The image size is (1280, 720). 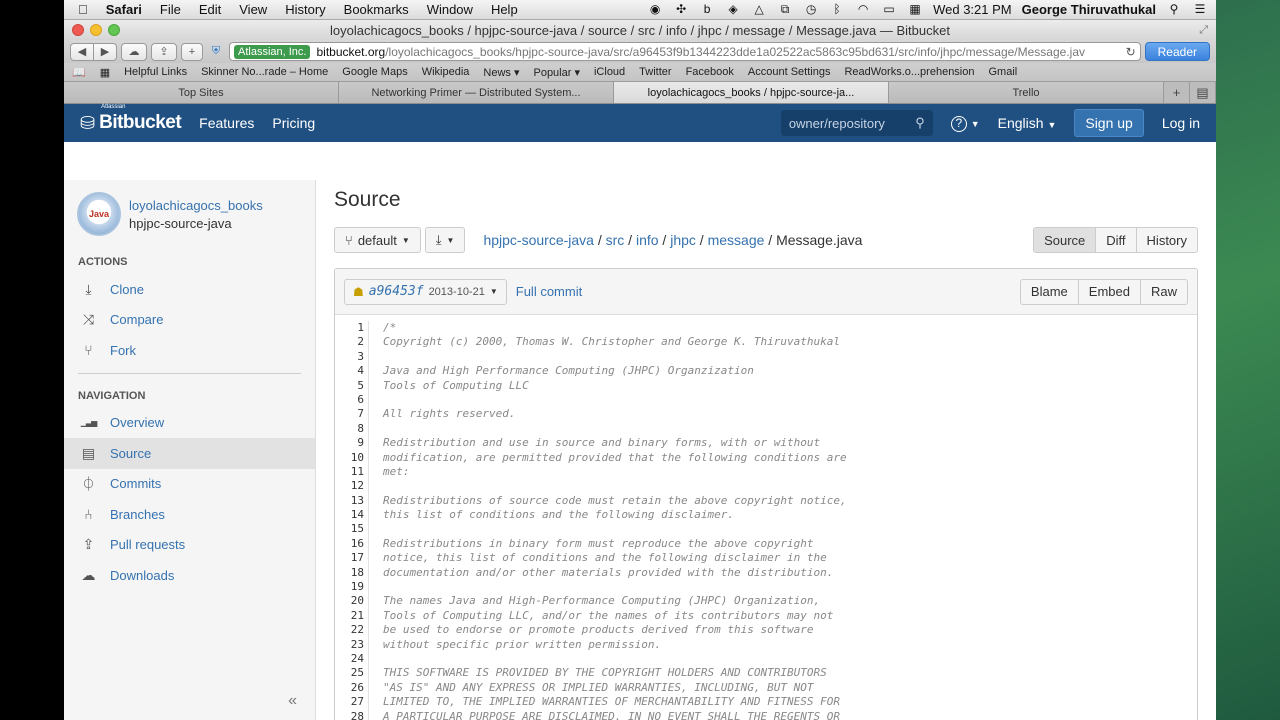 I want to click on line-number: 13, so click(x=349, y=501).